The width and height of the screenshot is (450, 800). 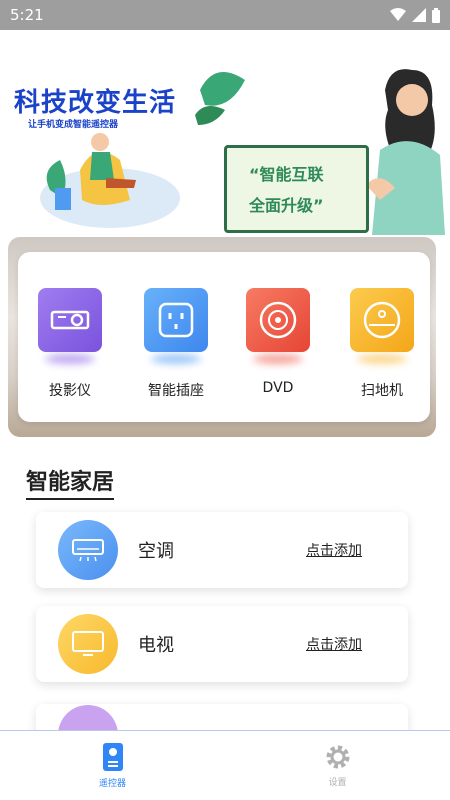 I want to click on bottom-tab-bar: 遥控器 设置, so click(x=225, y=765).